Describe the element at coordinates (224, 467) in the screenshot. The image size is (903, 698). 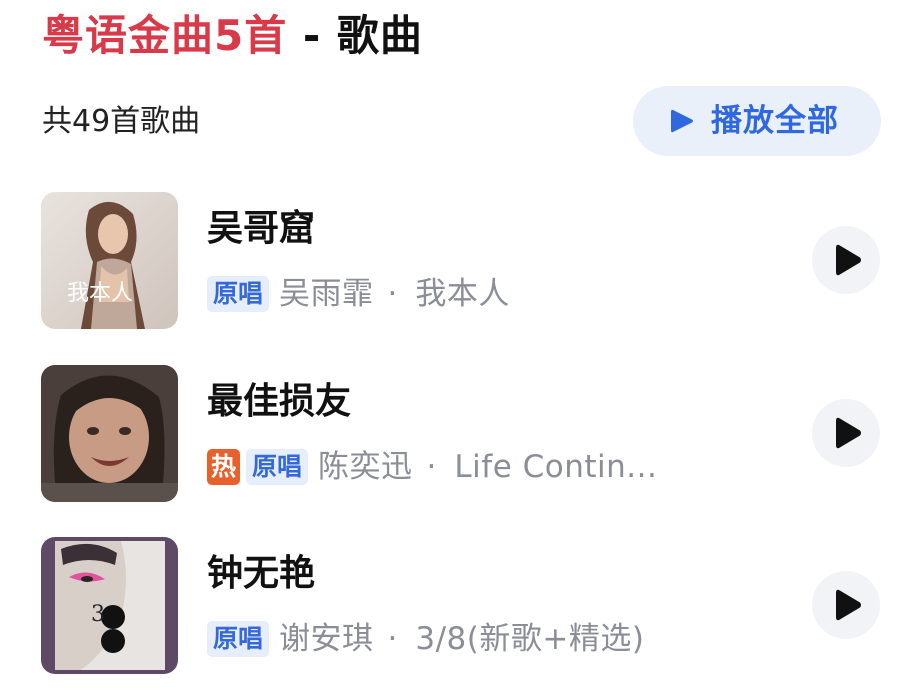
I see `hot-badge: 热` at that location.